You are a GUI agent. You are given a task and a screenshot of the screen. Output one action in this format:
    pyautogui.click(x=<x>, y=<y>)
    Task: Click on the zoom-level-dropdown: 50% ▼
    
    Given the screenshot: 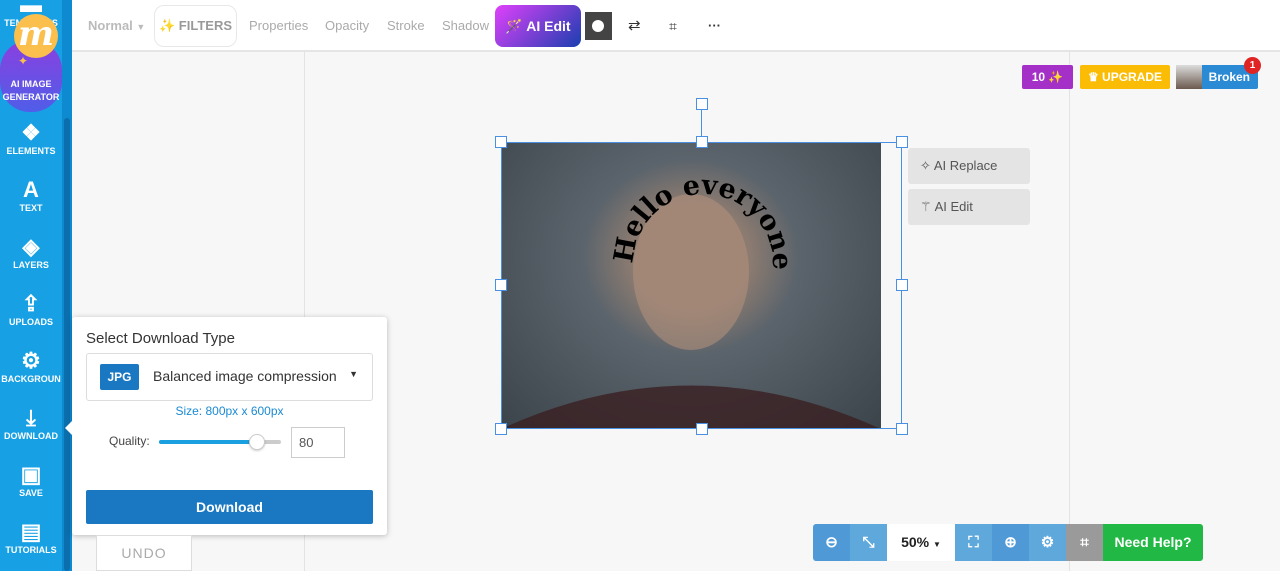 What is the action you would take?
    pyautogui.click(x=921, y=542)
    